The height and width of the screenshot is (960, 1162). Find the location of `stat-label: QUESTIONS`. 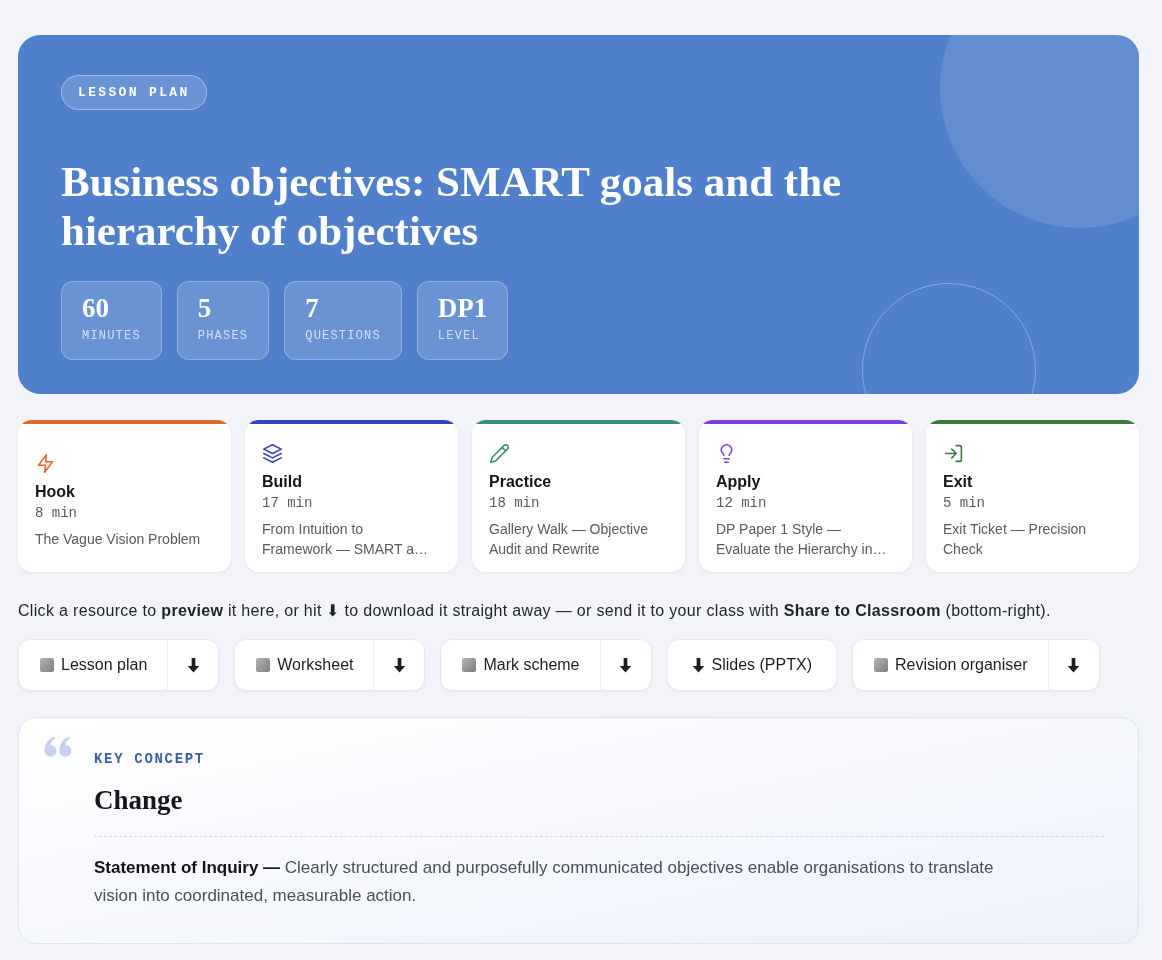

stat-label: QUESTIONS is located at coordinates (343, 336).